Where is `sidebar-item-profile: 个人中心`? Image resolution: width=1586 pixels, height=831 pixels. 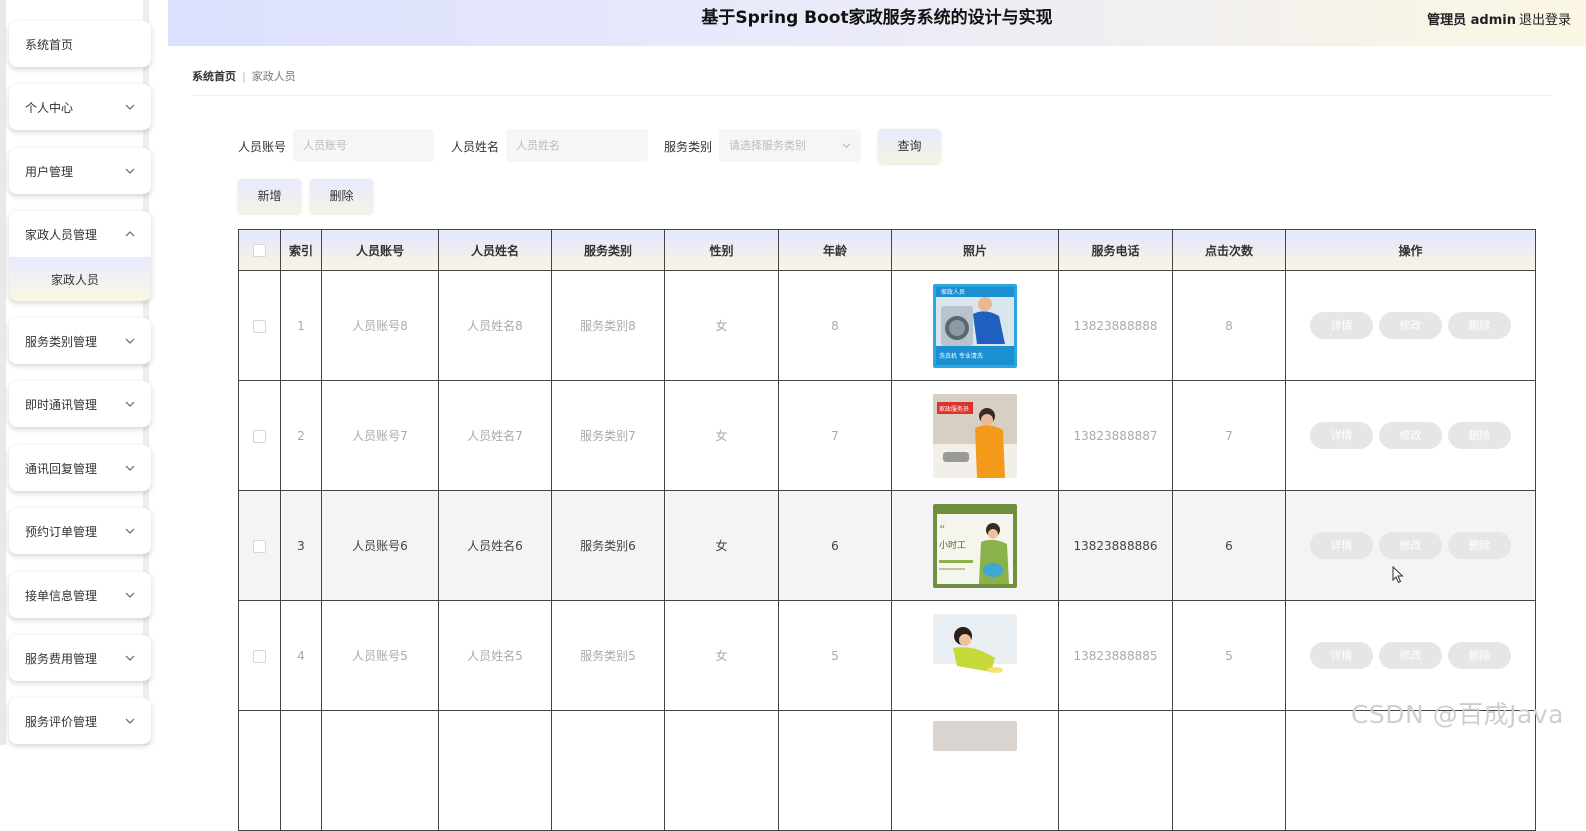
sidebar-item-profile: 个人中心 is located at coordinates (80, 107).